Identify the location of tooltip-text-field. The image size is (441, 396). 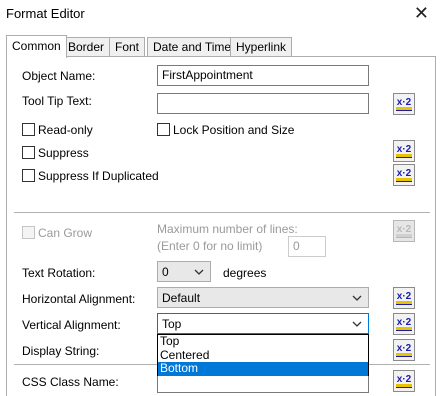
(263, 103).